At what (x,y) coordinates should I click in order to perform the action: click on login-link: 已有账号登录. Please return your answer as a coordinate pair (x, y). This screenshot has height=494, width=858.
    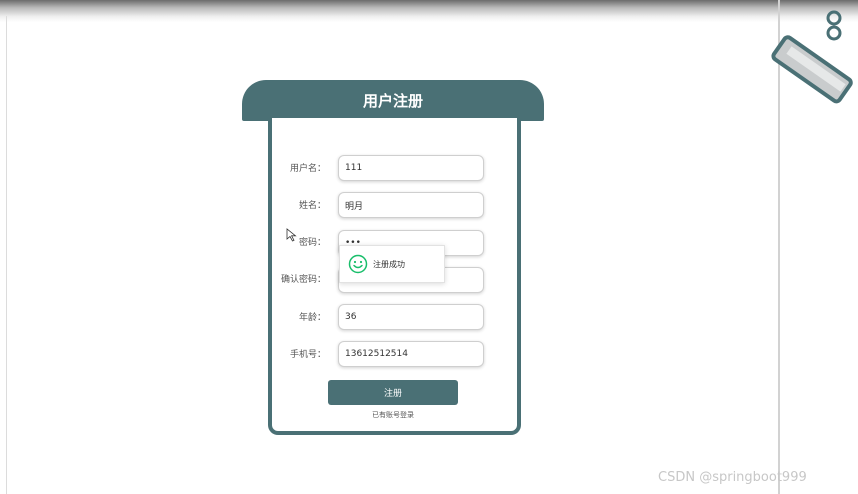
    Looking at the image, I should click on (393, 415).